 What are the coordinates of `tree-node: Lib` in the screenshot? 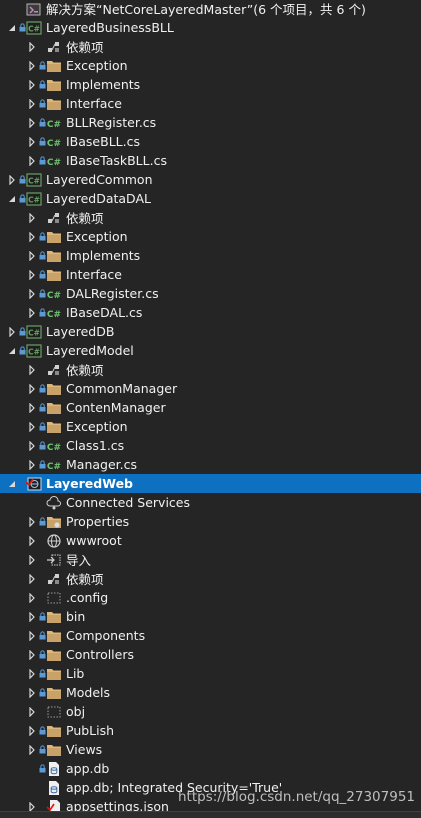 It's located at (210, 673).